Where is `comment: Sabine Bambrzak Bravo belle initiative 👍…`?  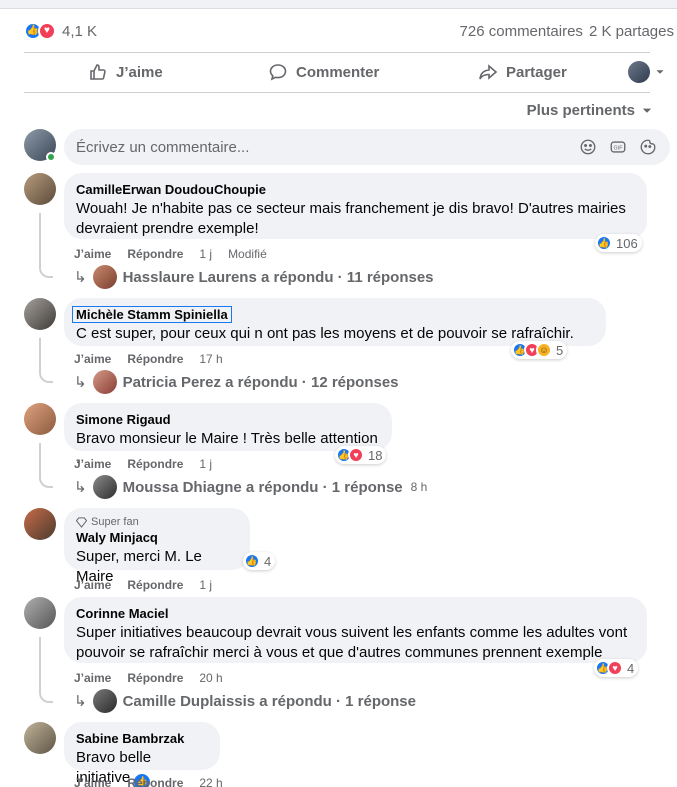
comment: Sabine Bambrzak Bravo belle initiative 👍… is located at coordinates (349, 754).